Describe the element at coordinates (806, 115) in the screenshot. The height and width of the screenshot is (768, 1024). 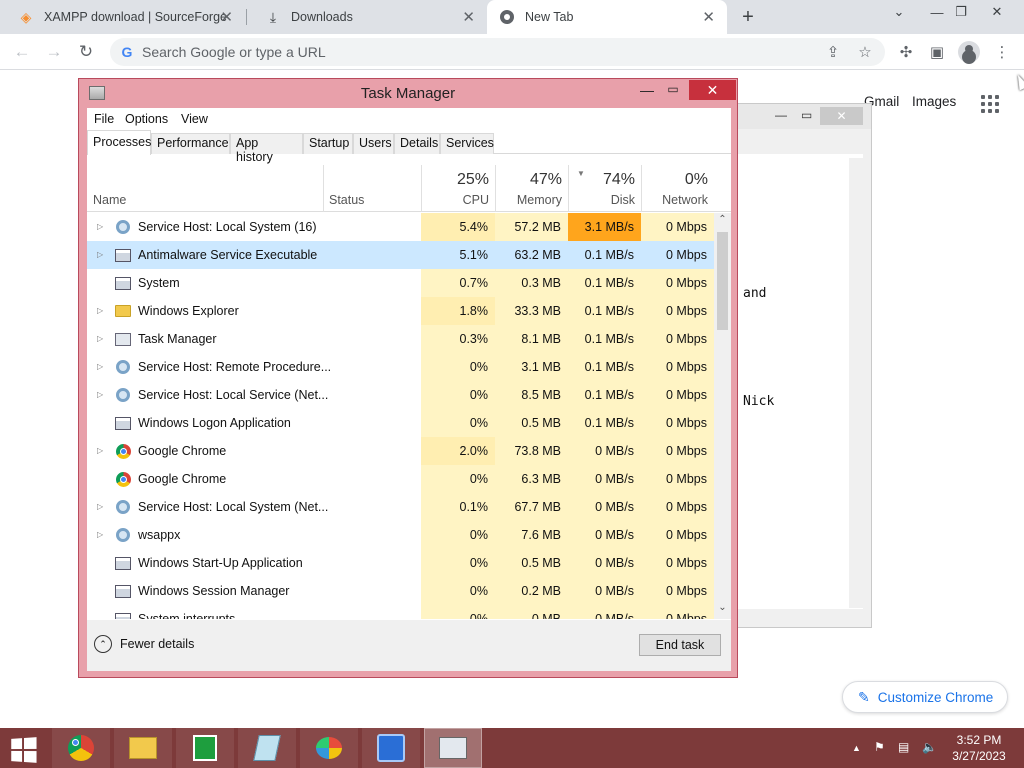
I see `bg-maximize-button: ▭` at that location.